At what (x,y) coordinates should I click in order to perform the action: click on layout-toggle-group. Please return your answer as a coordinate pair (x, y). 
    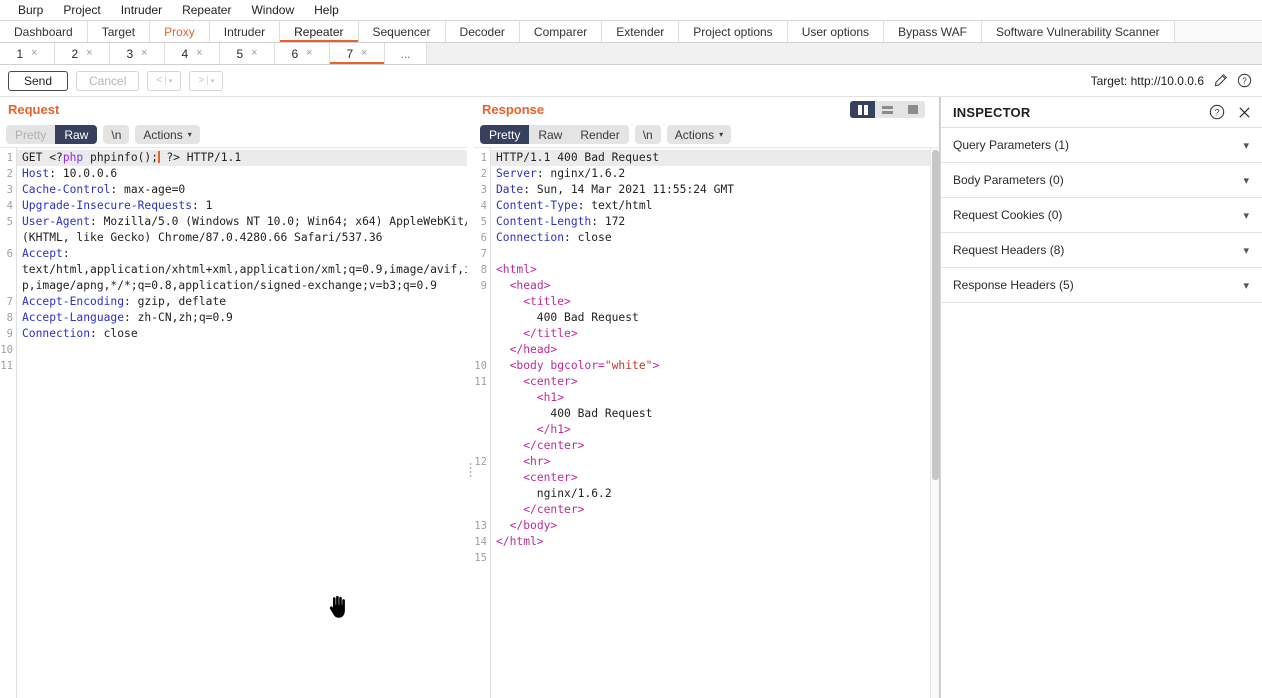
    Looking at the image, I should click on (887, 109).